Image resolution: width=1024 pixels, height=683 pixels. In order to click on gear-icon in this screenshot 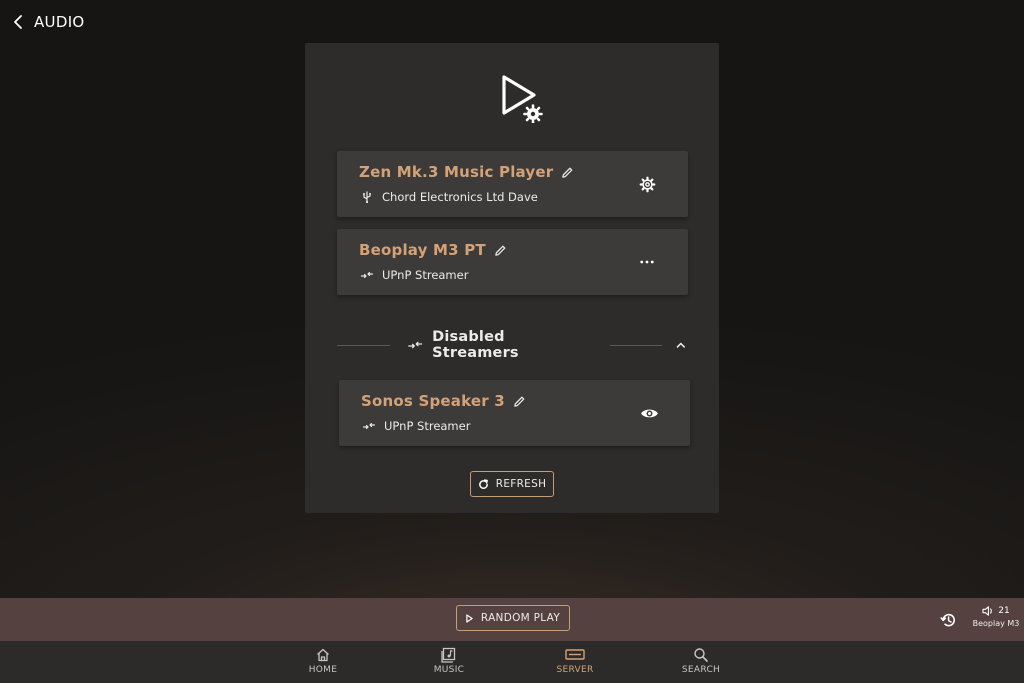, I will do `click(647, 184)`.